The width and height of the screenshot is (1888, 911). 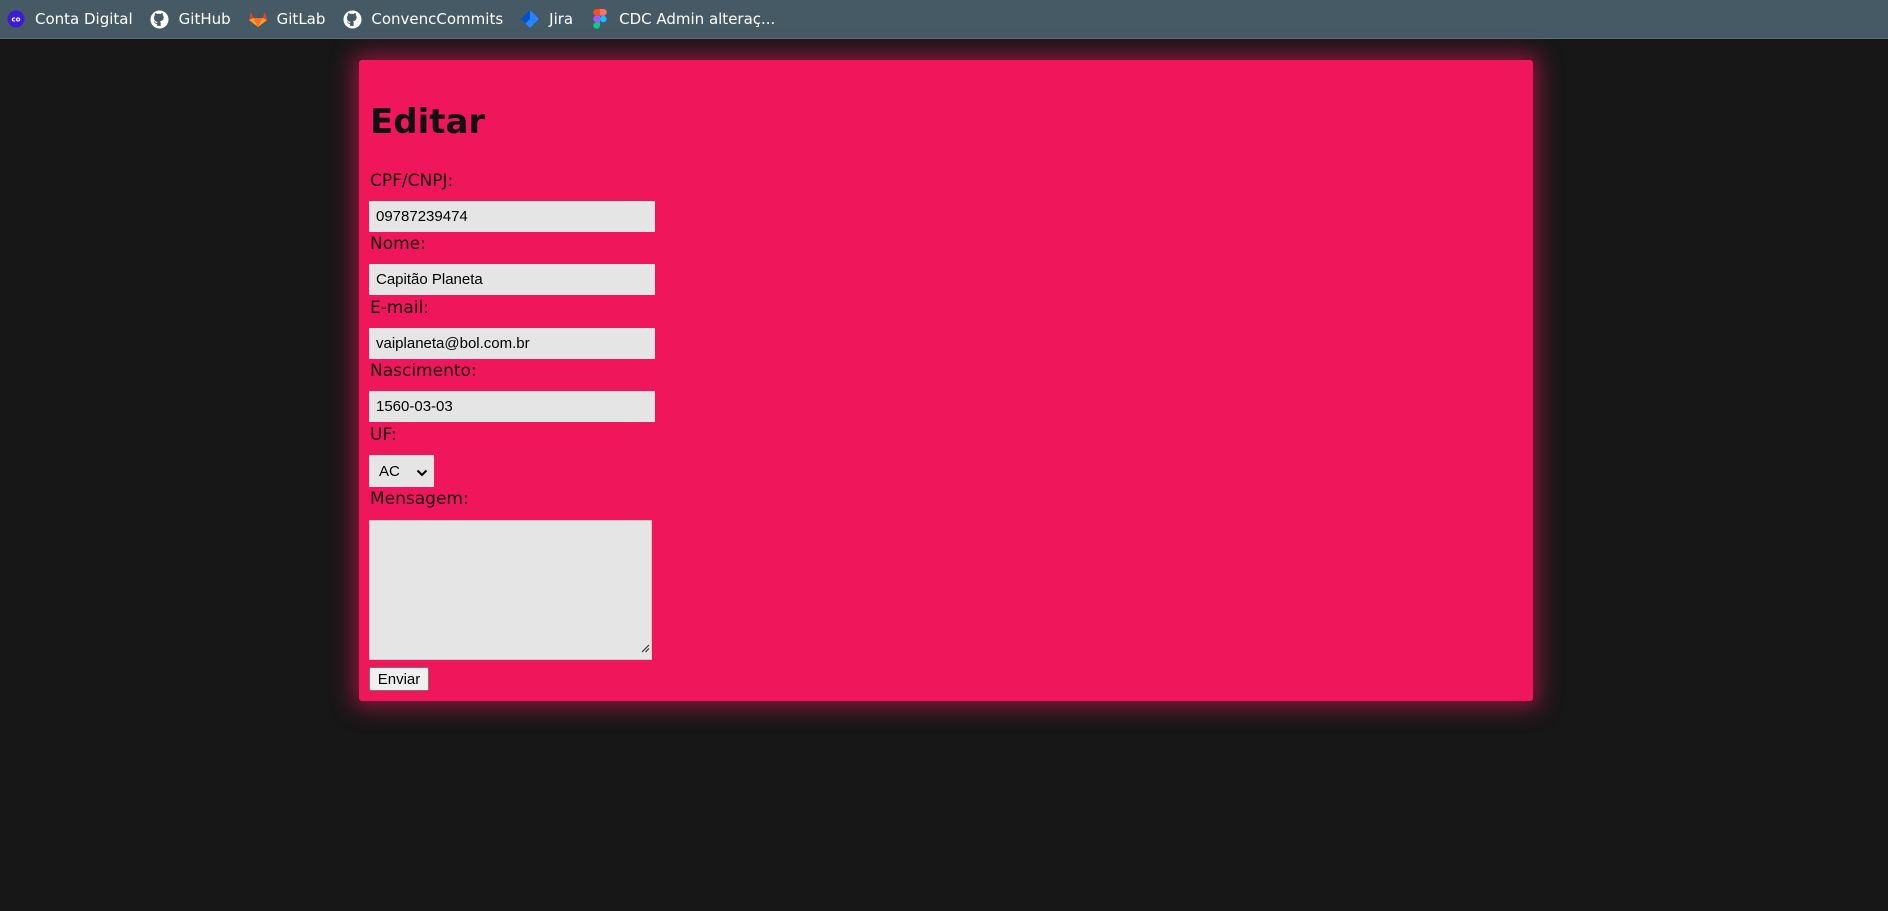 What do you see at coordinates (512, 216) in the screenshot?
I see `cpf-cnpj-input` at bounding box center [512, 216].